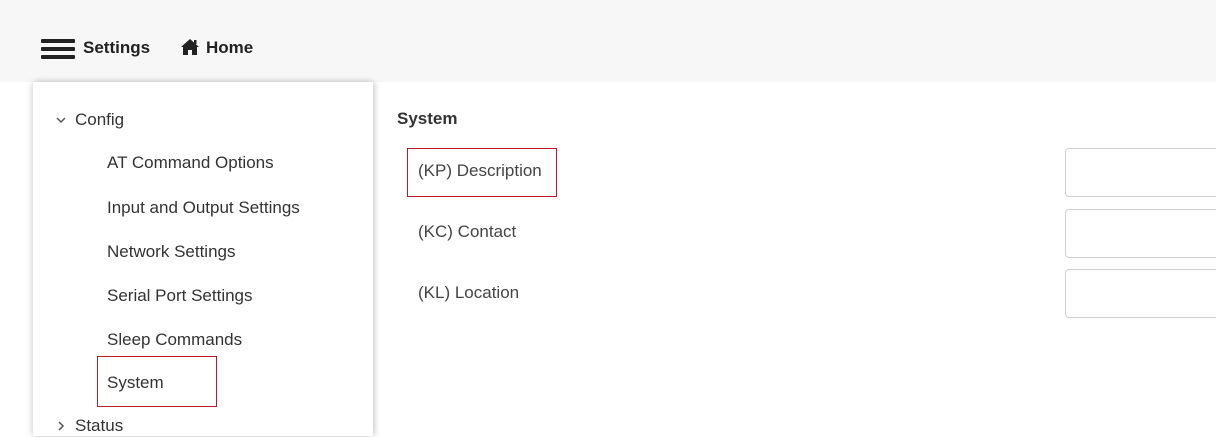  What do you see at coordinates (1140, 233) in the screenshot?
I see `contact-input` at bounding box center [1140, 233].